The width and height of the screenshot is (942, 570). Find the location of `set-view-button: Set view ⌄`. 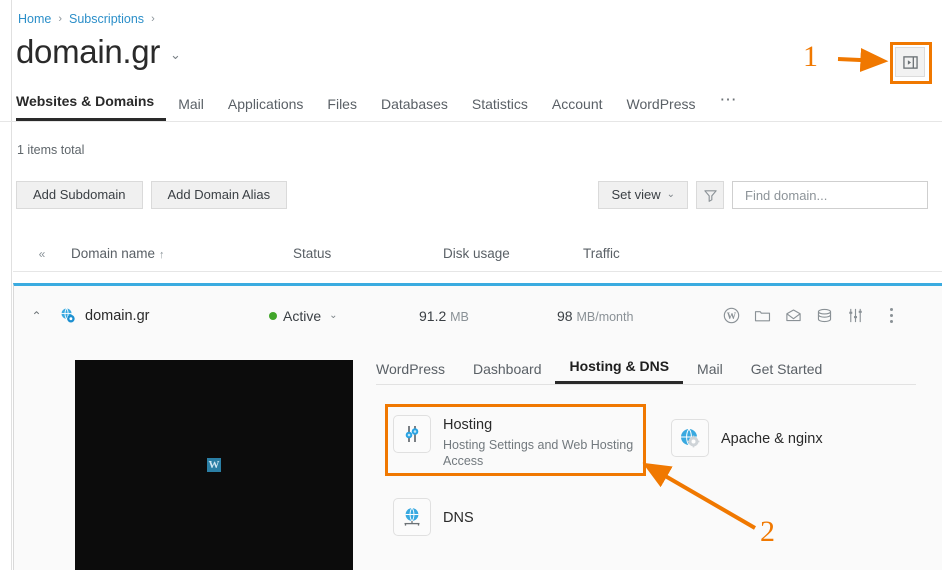

set-view-button: Set view ⌄ is located at coordinates (643, 195).